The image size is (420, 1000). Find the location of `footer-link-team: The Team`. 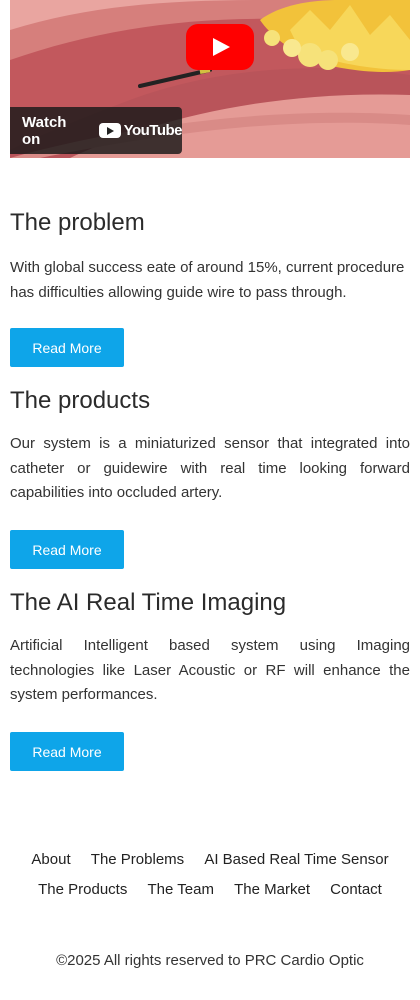

footer-link-team: The Team is located at coordinates (181, 889).